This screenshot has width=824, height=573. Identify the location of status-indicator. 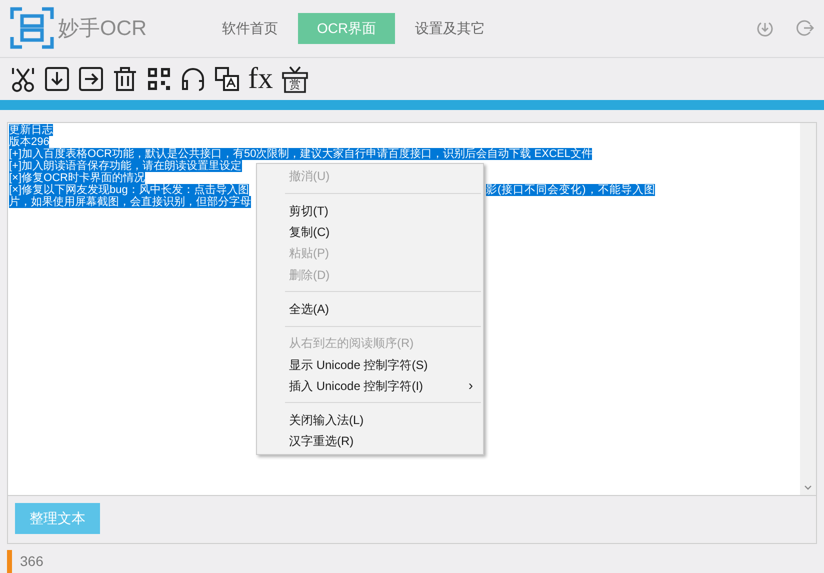
(9, 561).